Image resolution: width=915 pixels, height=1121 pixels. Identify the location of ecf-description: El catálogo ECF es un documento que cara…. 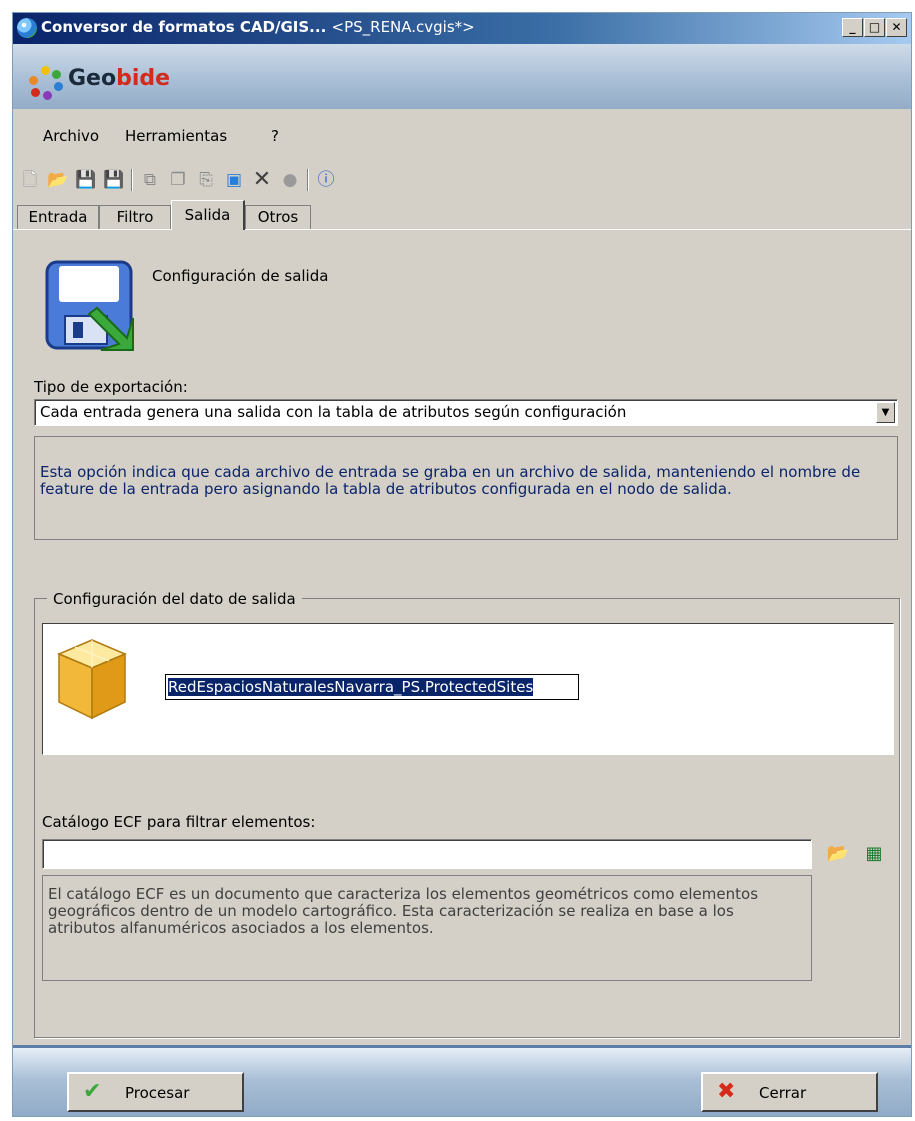
(403, 911).